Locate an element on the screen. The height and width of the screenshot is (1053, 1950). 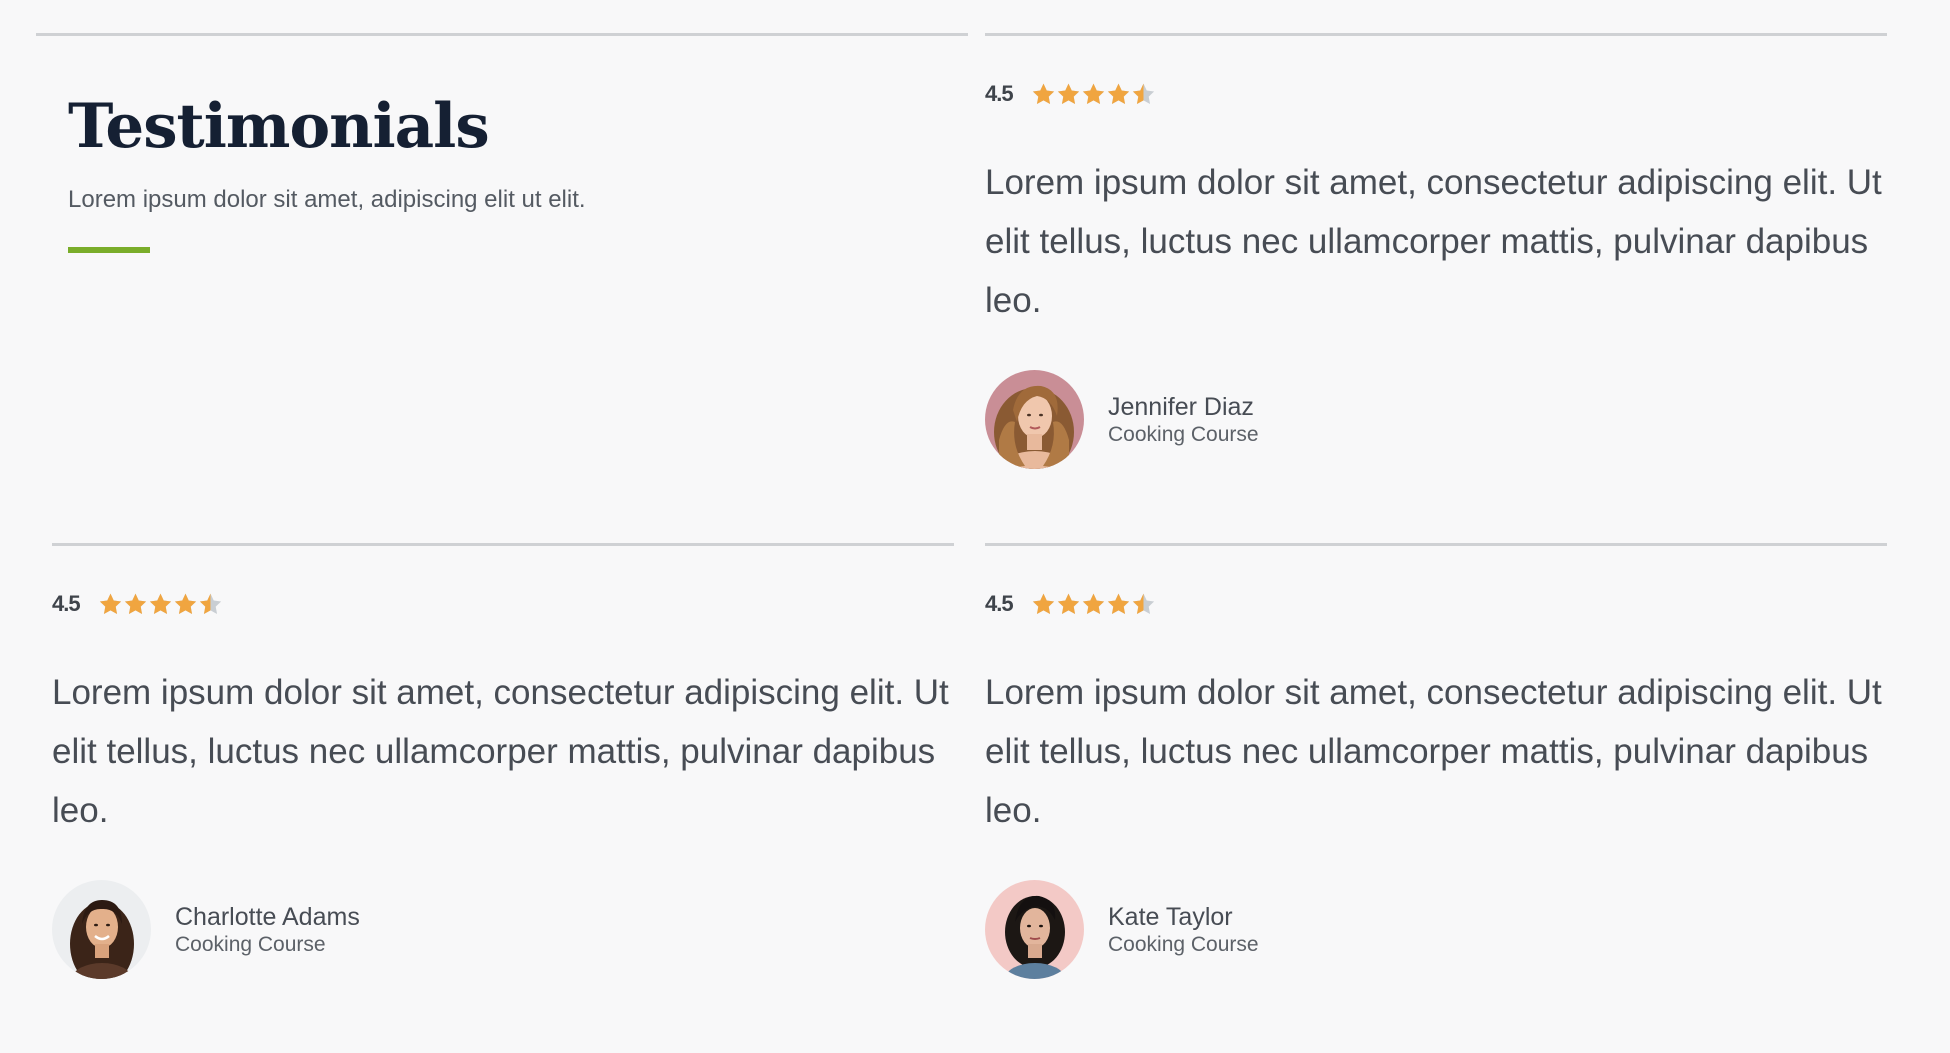
testimonial-author: Kate Taylor Cooking Course is located at coordinates (1435, 929).